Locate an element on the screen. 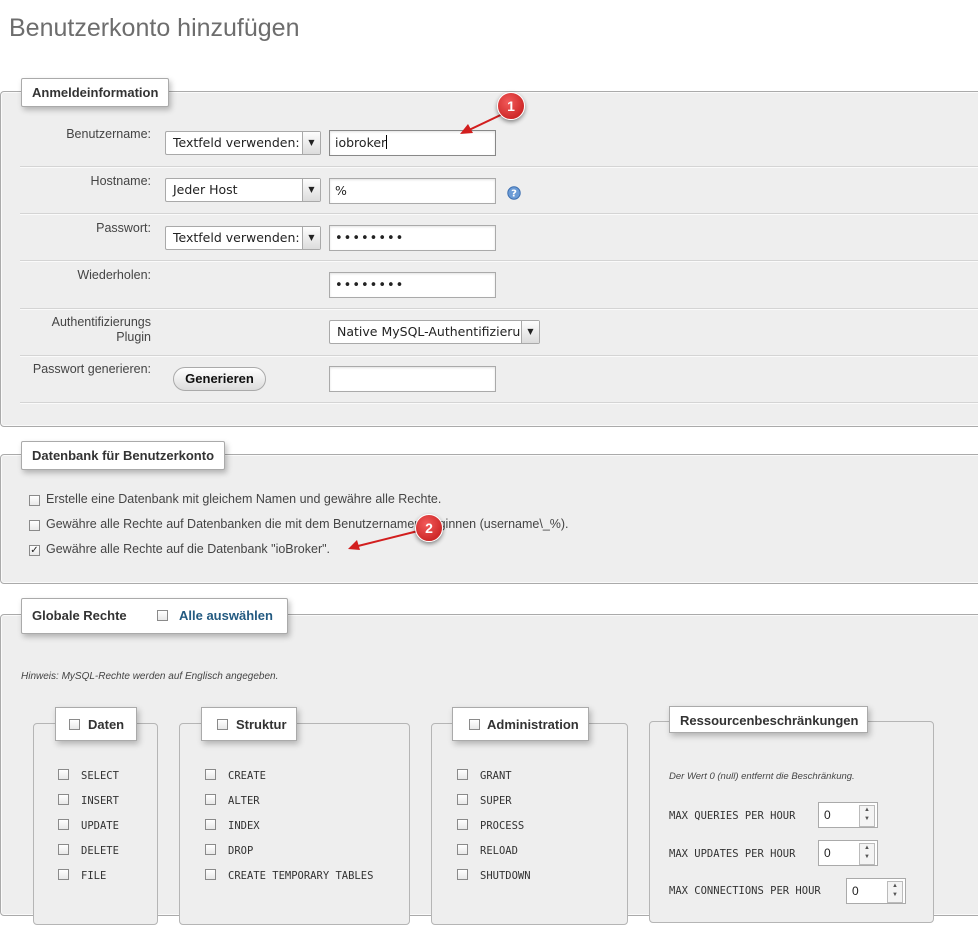 This screenshot has height=925, width=978. admin-privileges-legend: Administration is located at coordinates (520, 724).